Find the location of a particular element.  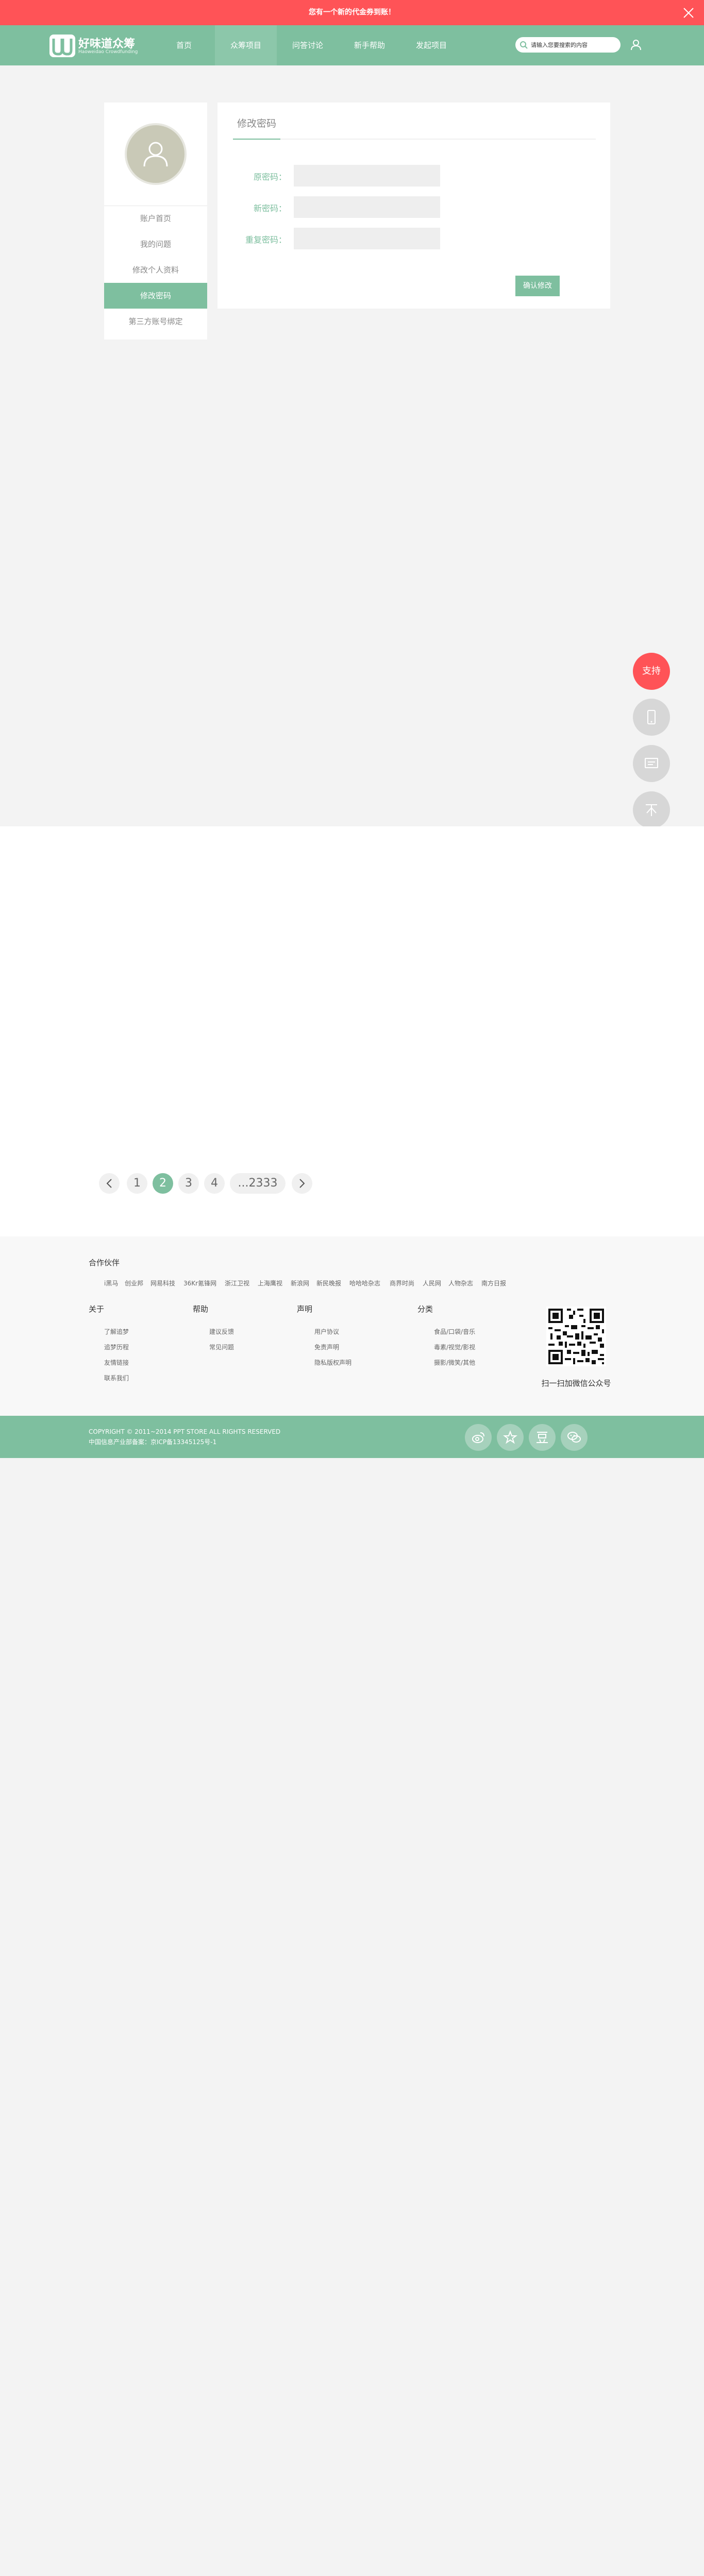

footer-link: 友情链接 is located at coordinates (116, 1362).